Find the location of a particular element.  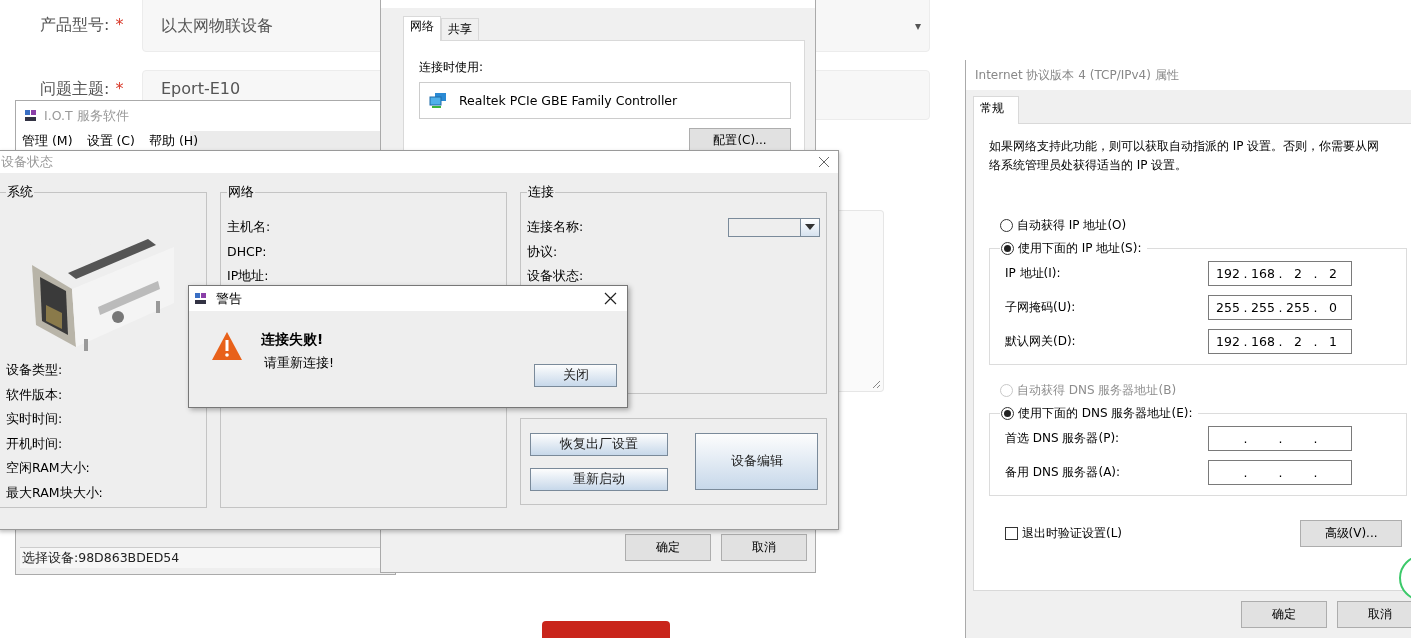

factory-reset-button: 恢复出厂设置 is located at coordinates (599, 444).